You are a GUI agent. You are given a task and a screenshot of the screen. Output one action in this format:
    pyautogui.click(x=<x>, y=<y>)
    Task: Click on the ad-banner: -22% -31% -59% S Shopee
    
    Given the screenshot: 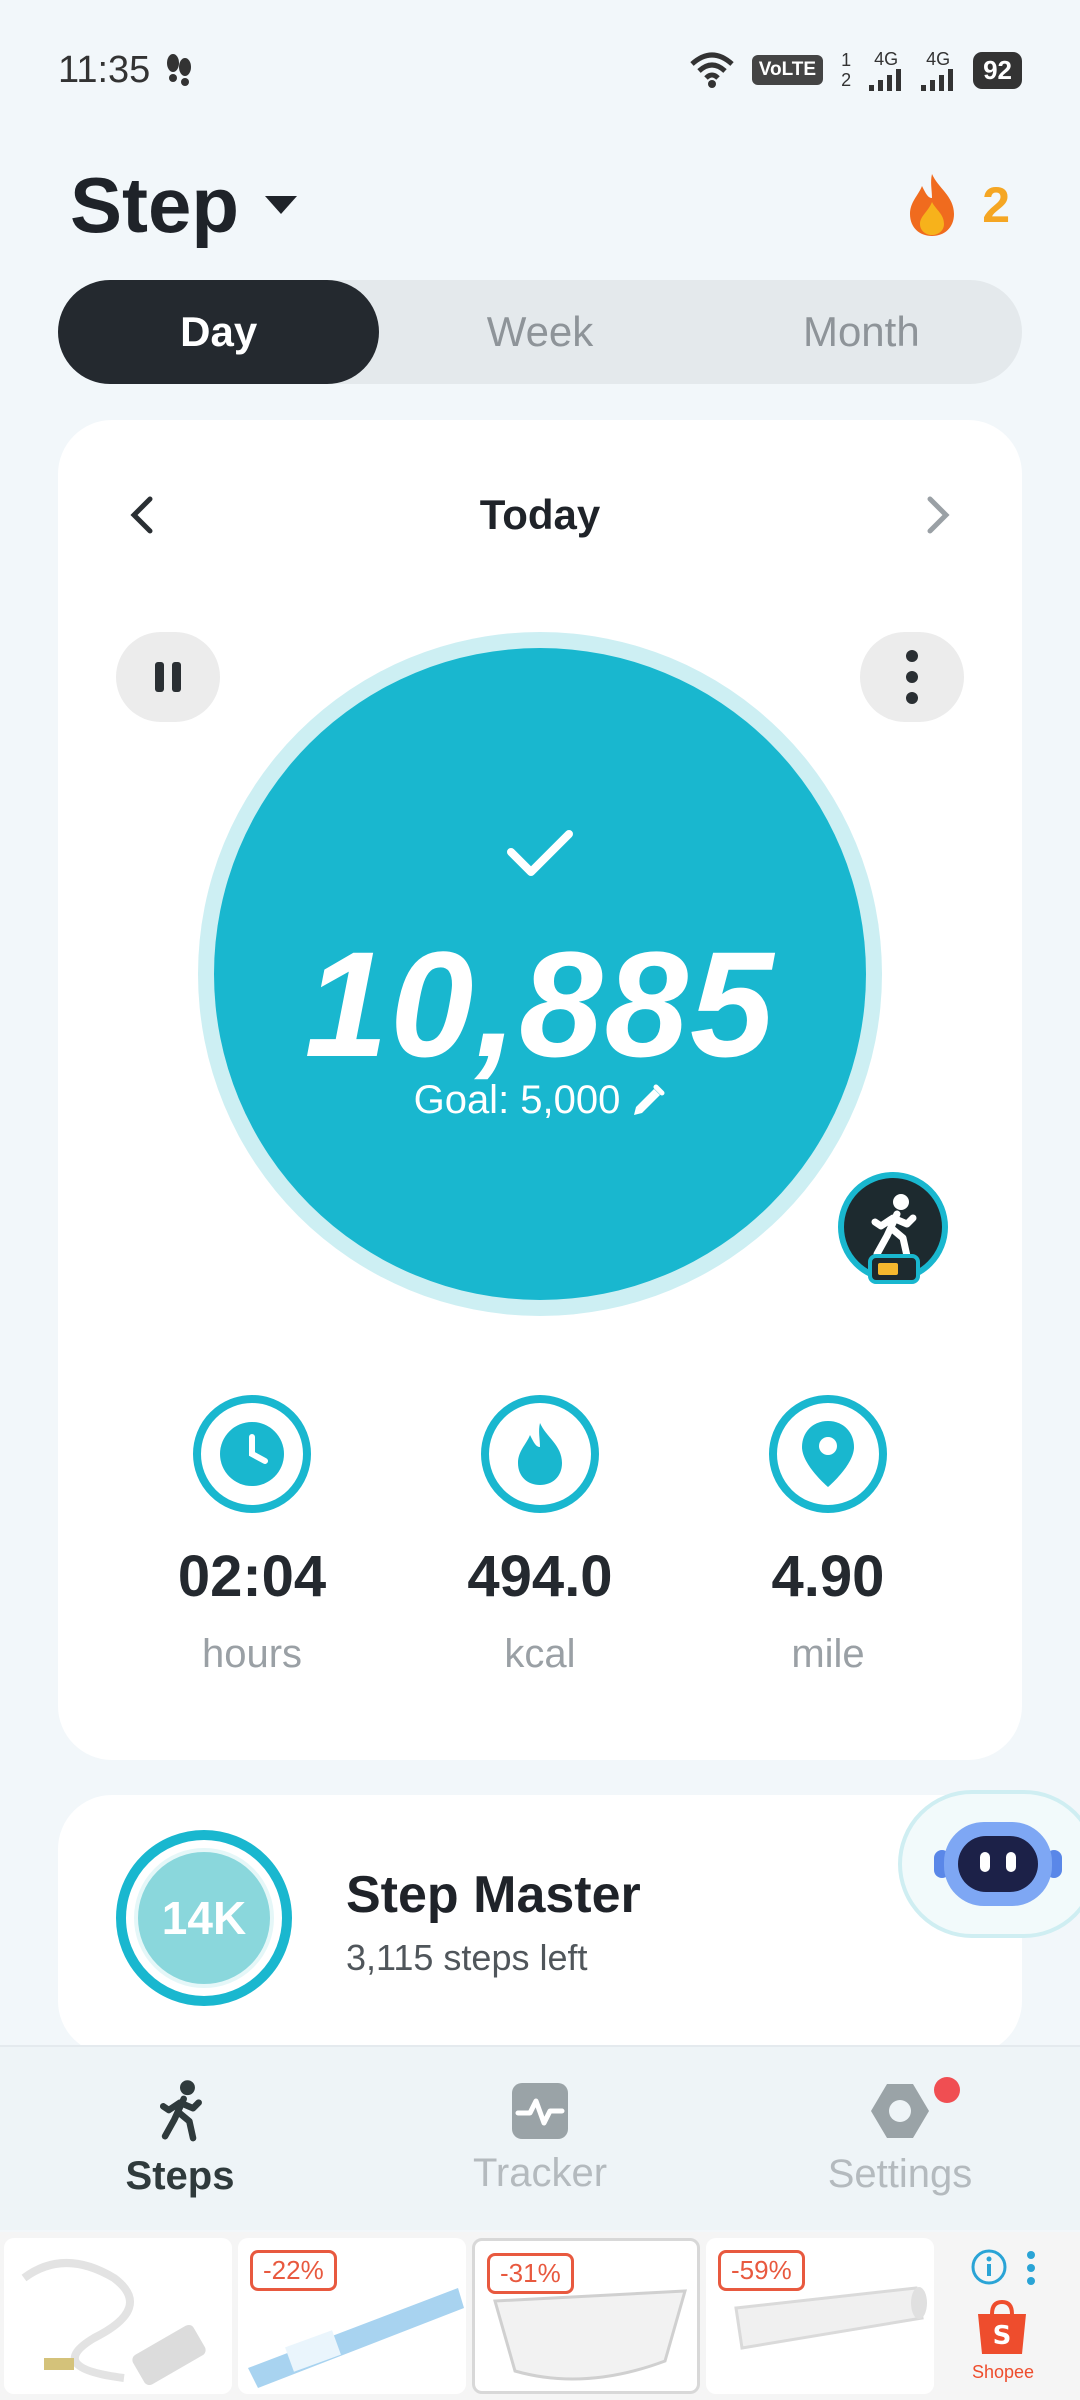 What is the action you would take?
    pyautogui.click(x=540, y=2316)
    